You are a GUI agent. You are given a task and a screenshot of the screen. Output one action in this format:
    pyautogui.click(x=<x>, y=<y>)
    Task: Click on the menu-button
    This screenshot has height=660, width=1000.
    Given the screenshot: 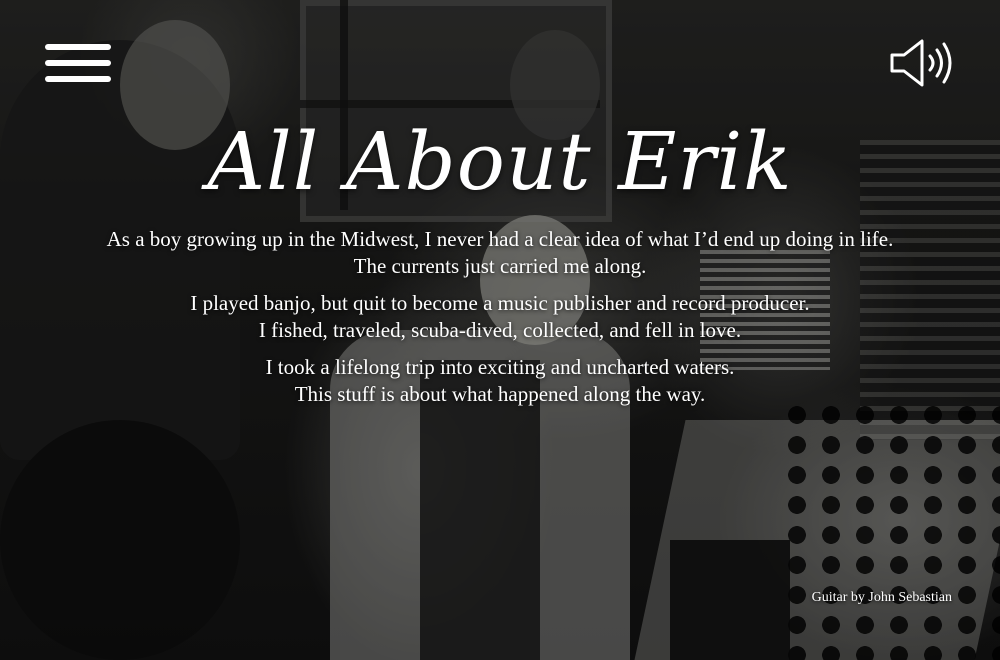 What is the action you would take?
    pyautogui.click(x=78, y=63)
    